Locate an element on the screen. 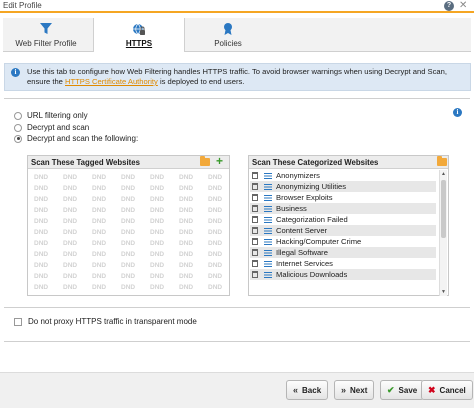 This screenshot has width=474, height=408. title-bar: Edit Profile ? ✕ is located at coordinates (237, 6).